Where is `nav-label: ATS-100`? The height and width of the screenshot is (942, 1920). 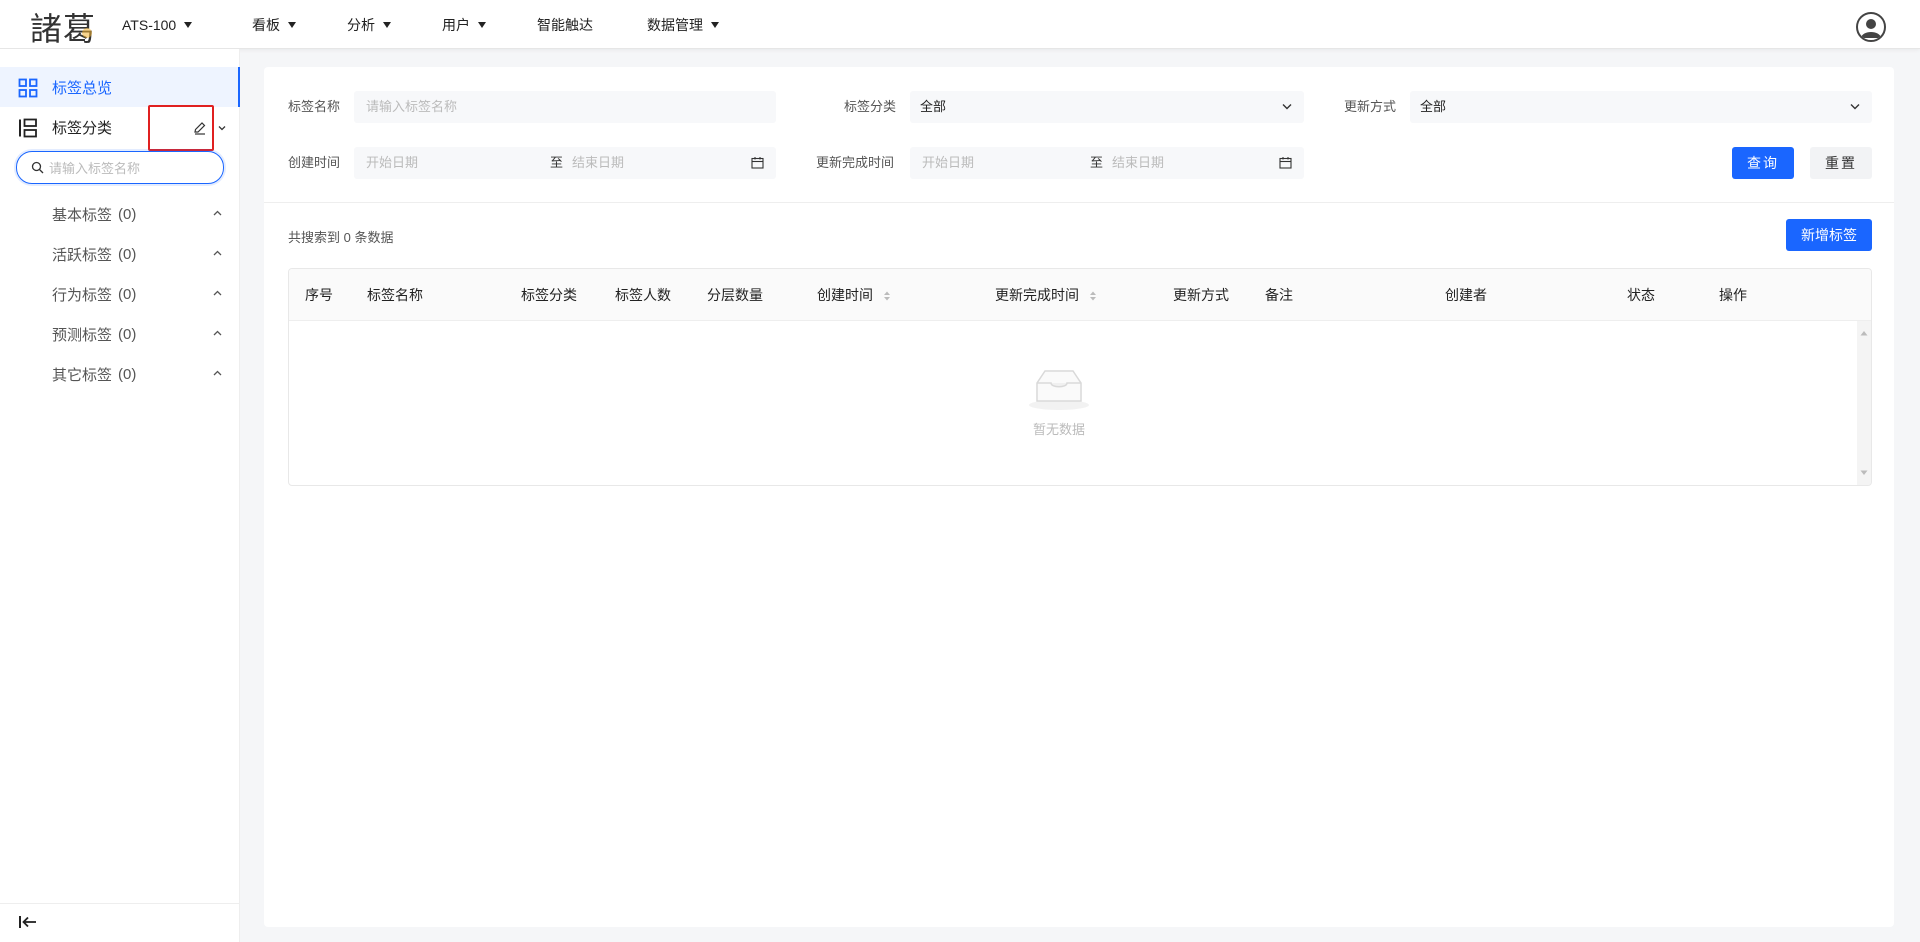 nav-label: ATS-100 is located at coordinates (149, 24).